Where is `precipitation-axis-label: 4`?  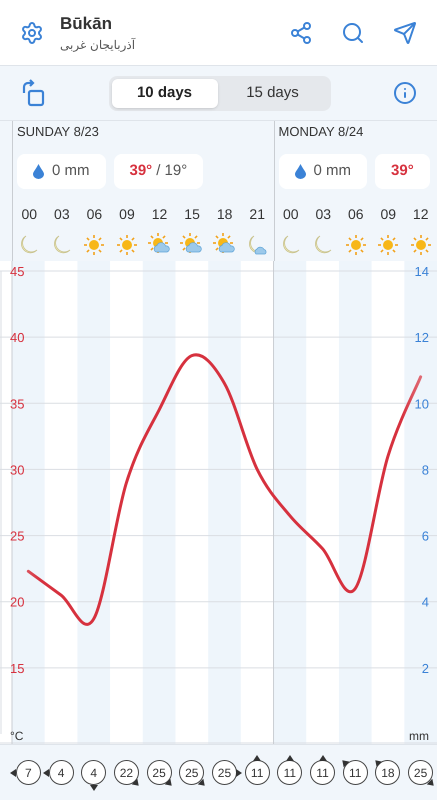
precipitation-axis-label: 4 is located at coordinates (425, 602).